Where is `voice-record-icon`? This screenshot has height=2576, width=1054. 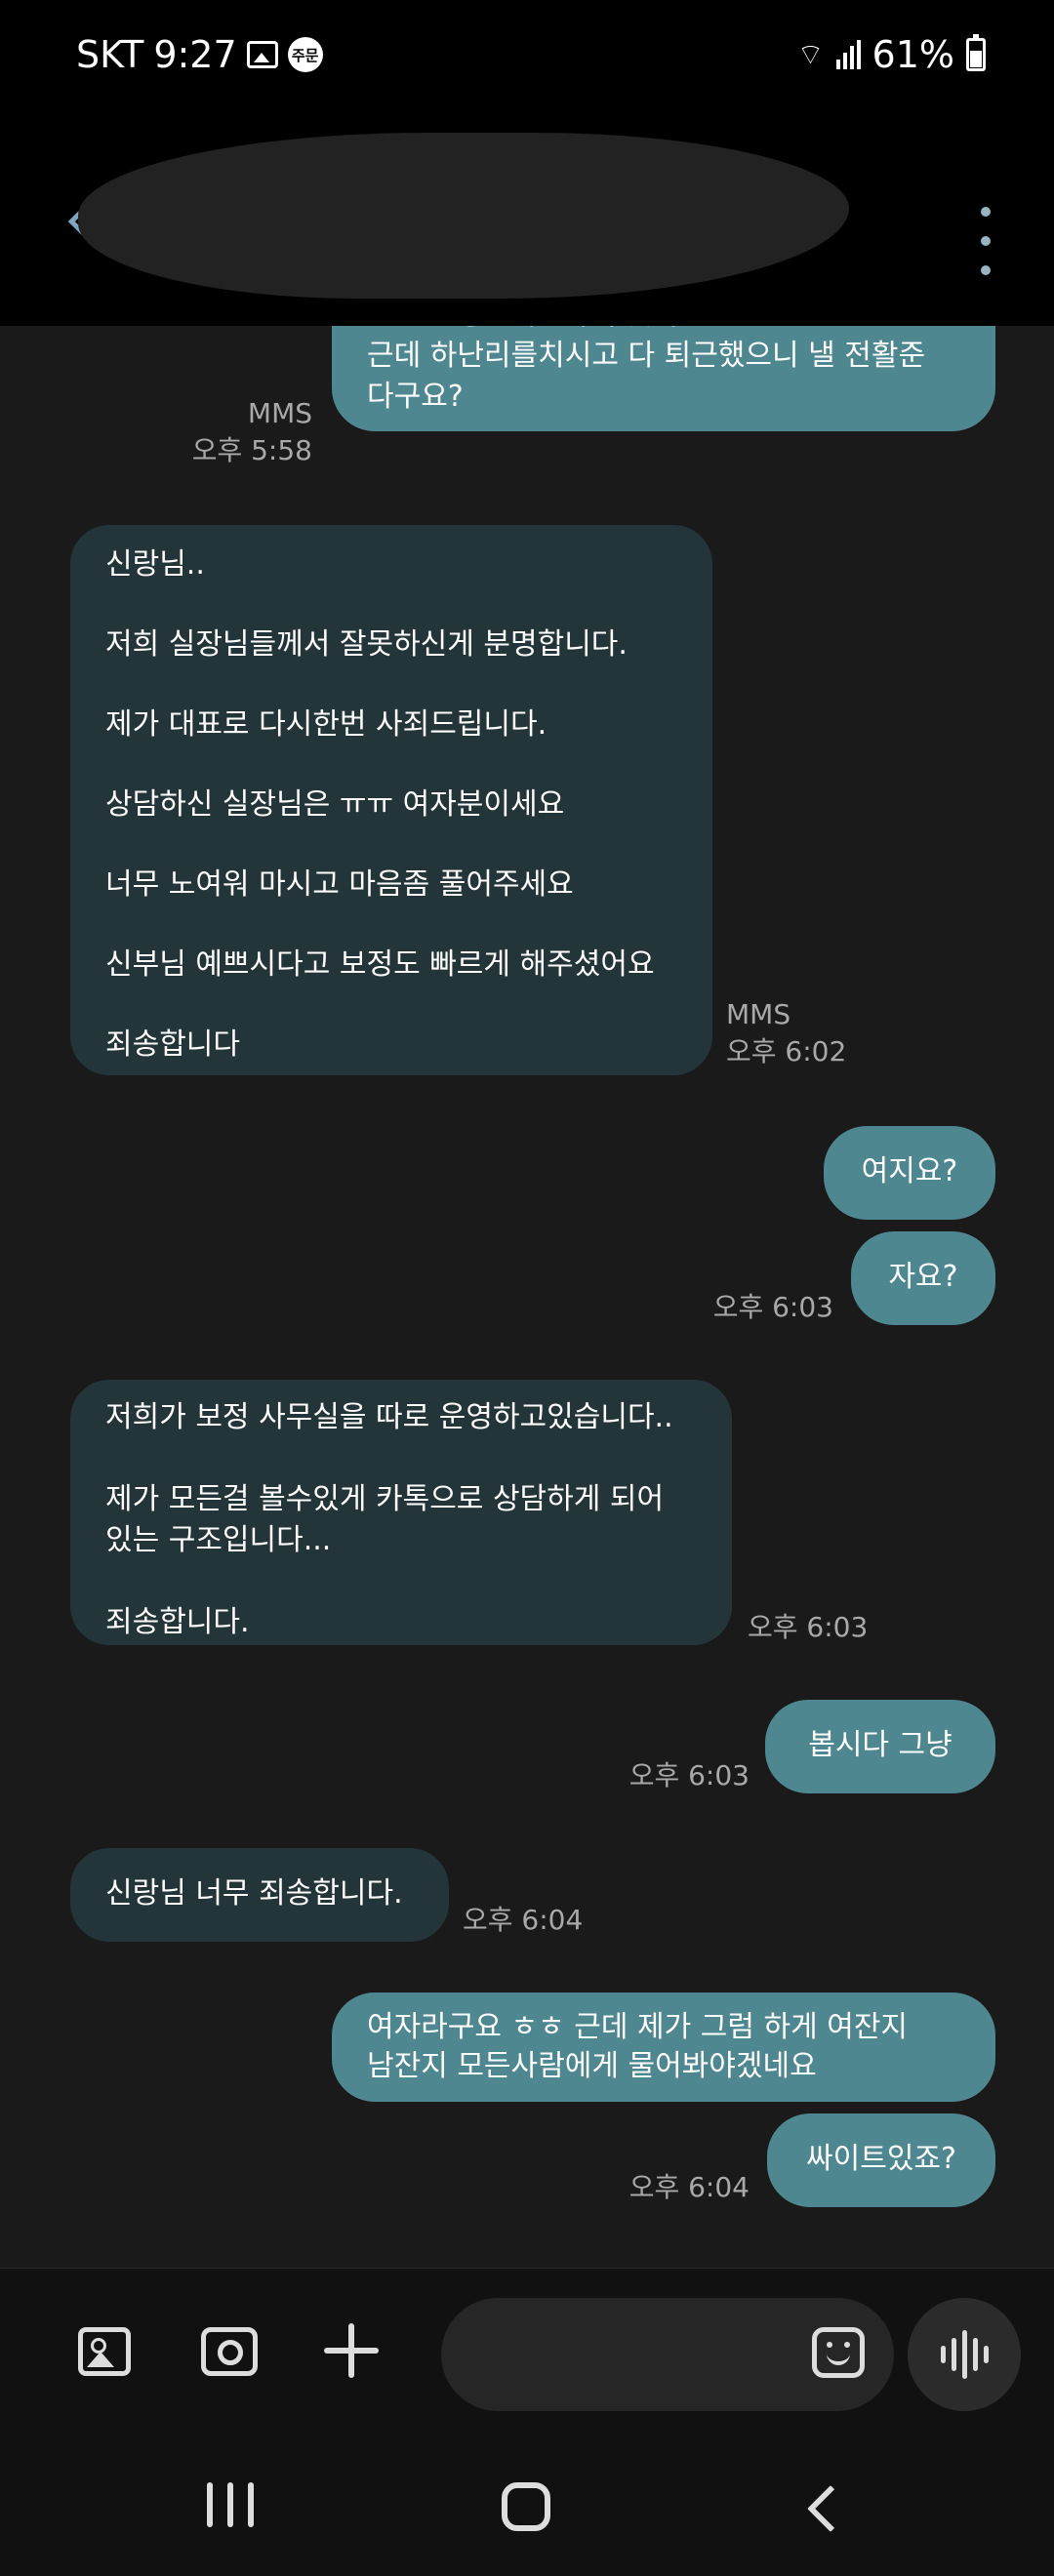 voice-record-icon is located at coordinates (964, 2354).